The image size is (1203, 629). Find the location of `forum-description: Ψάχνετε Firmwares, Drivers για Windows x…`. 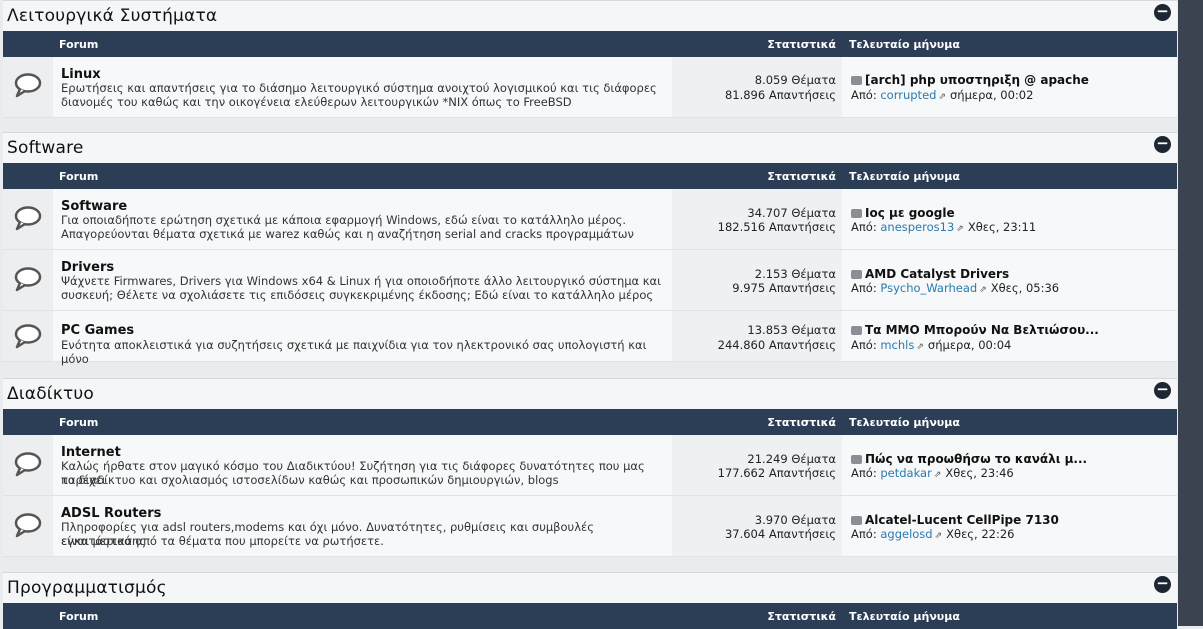

forum-description: Ψάχνετε Firmwares, Drivers για Windows x… is located at coordinates (361, 281).